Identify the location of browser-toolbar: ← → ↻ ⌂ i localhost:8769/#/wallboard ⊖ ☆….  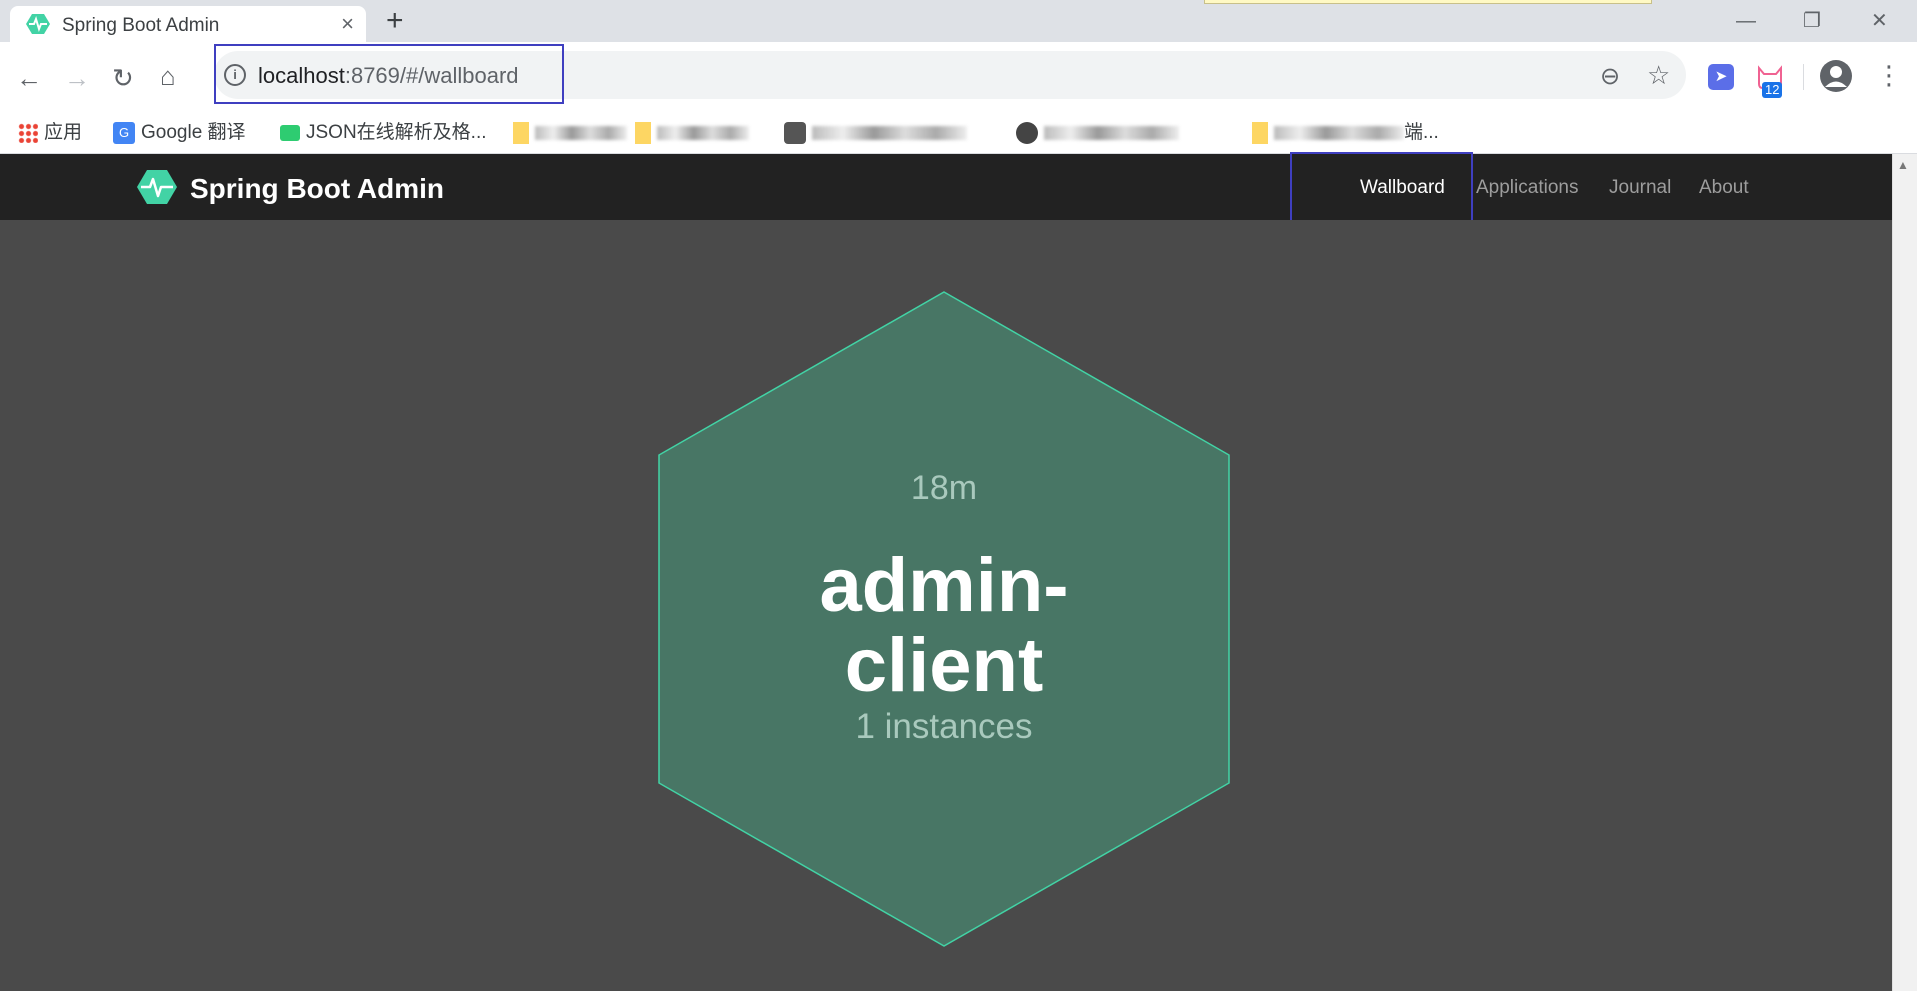
(958, 77).